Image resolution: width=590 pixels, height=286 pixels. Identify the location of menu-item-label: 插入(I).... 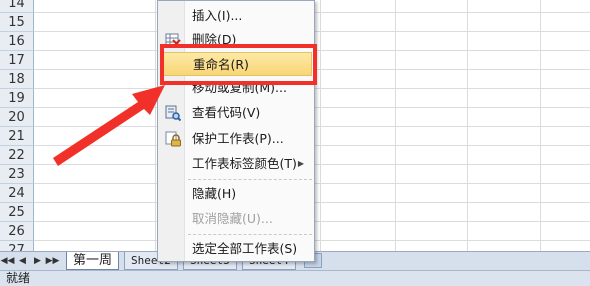
(217, 15).